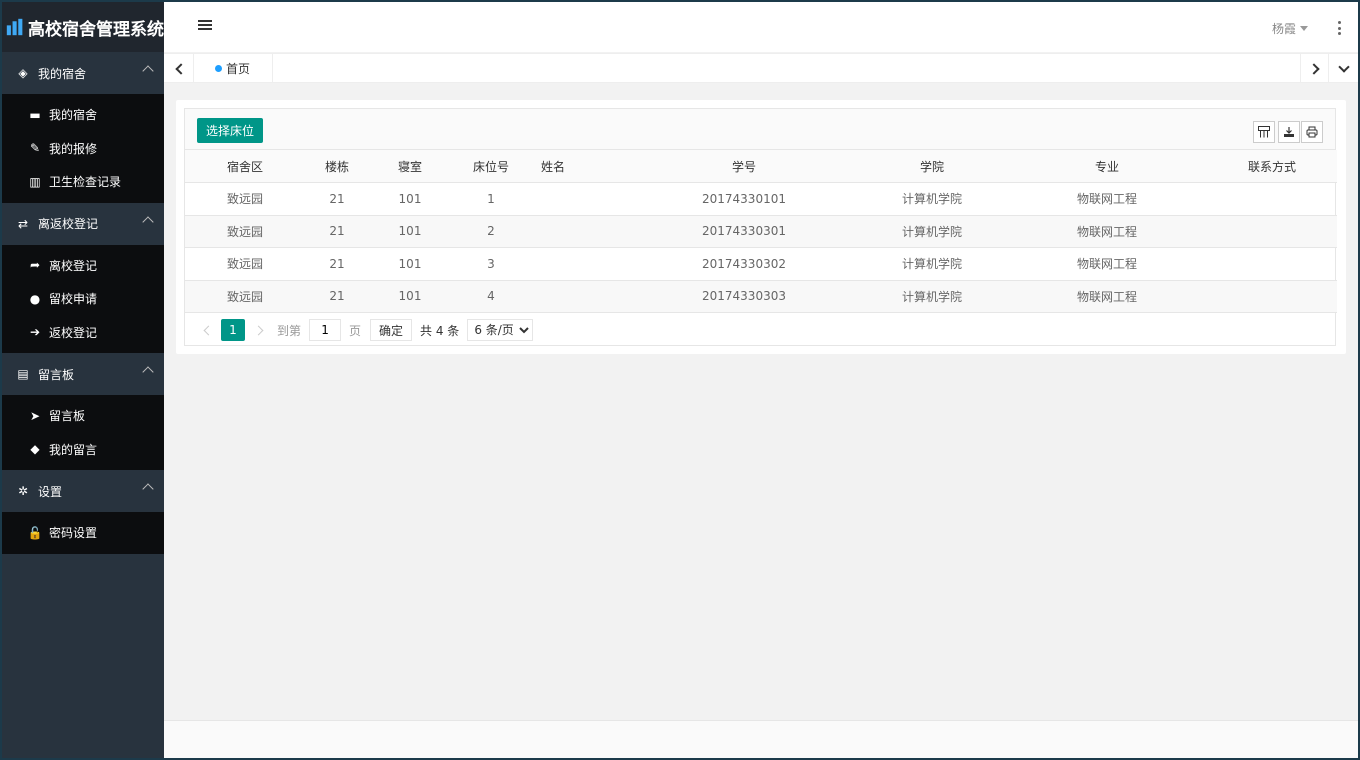  I want to click on app-title: 高校宿舍管理系统, so click(96, 29).